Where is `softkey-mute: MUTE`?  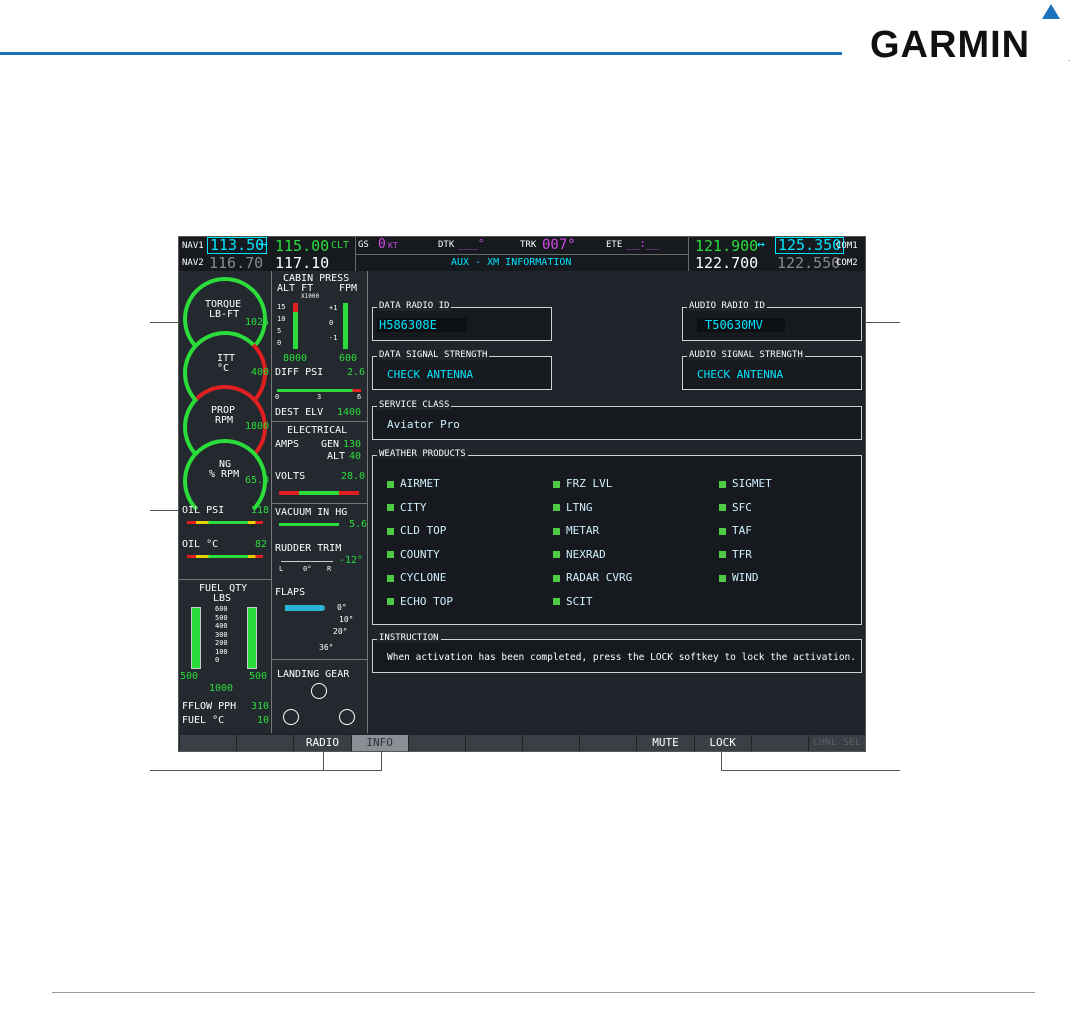
softkey-mute: MUTE is located at coordinates (664, 743).